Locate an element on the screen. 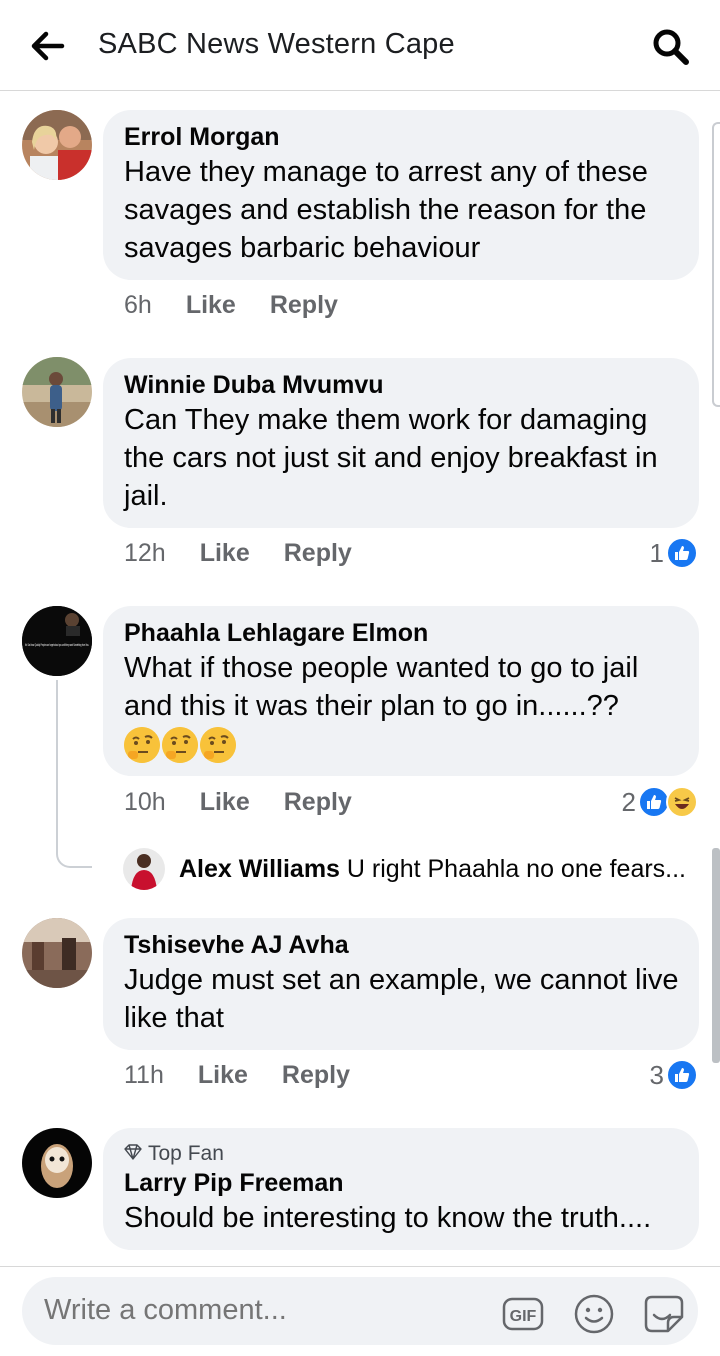  reaction-summary: 1 is located at coordinates (674, 553).